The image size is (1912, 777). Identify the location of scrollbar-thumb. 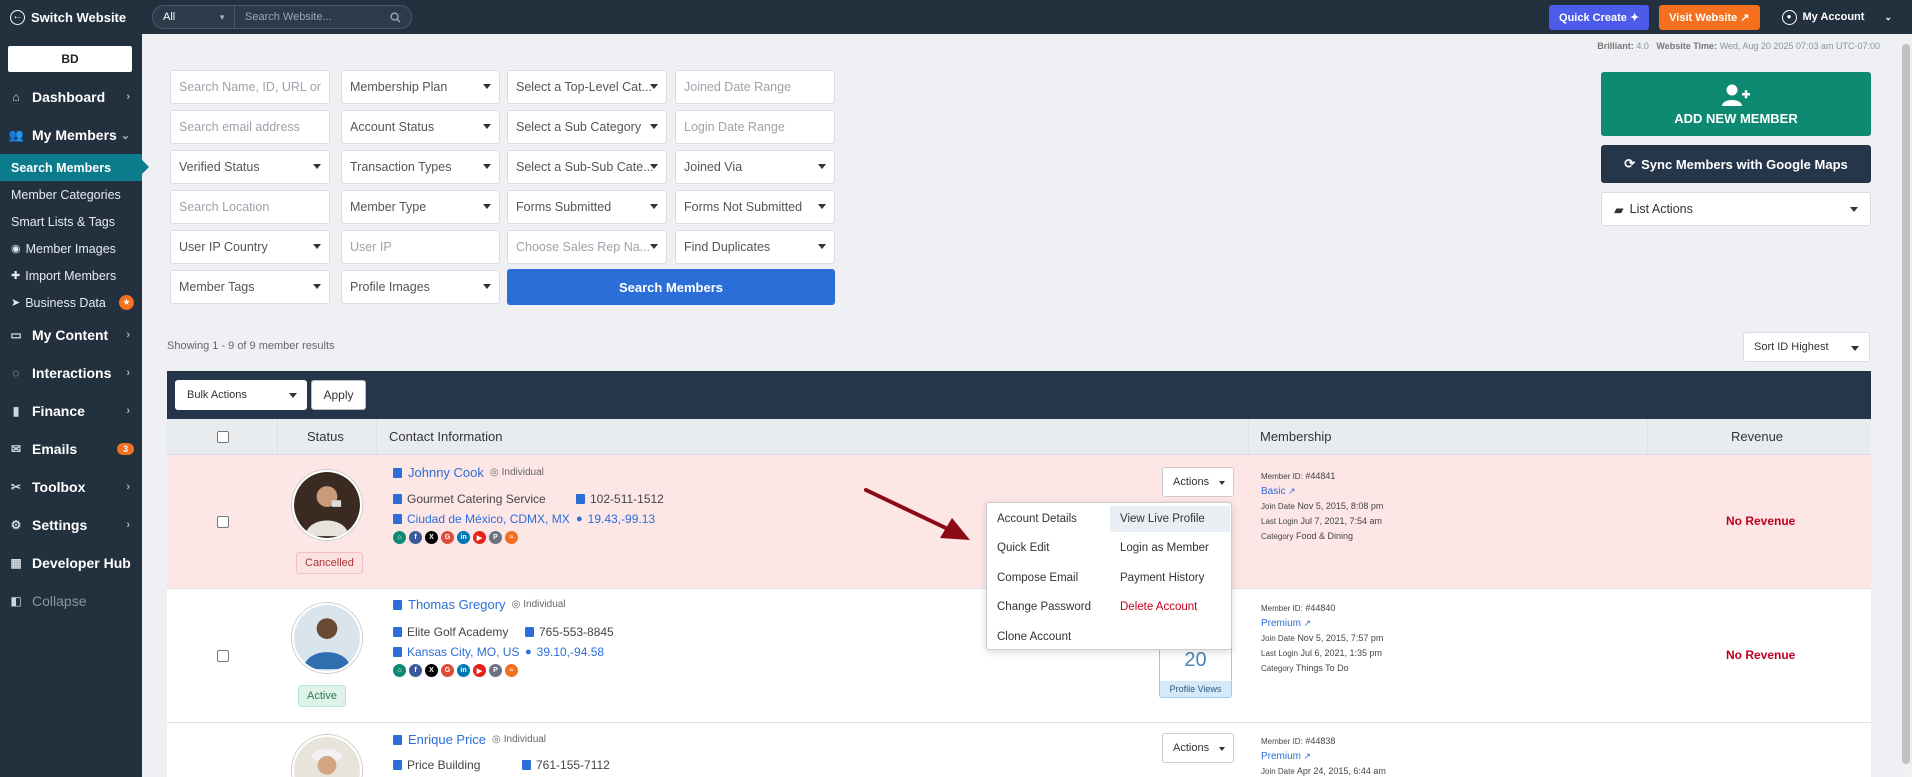
(1906, 404).